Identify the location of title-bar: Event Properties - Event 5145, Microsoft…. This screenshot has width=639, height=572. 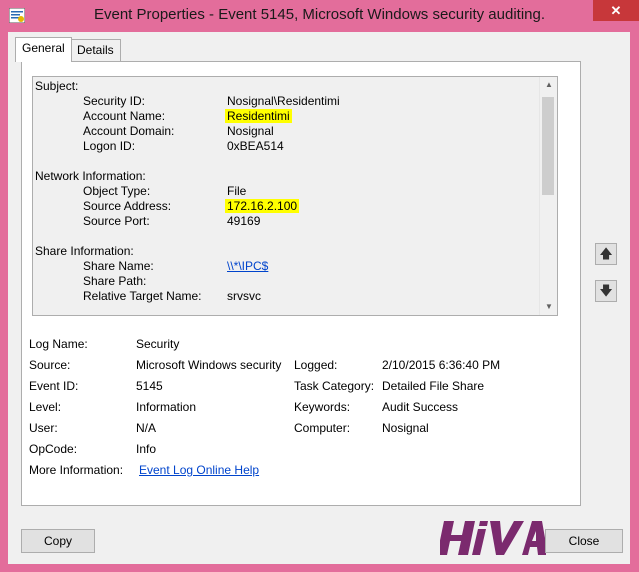
(319, 16).